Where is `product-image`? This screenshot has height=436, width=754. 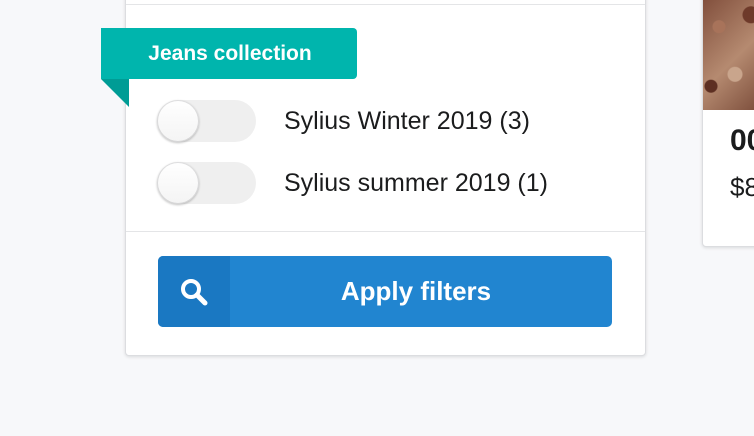
product-image is located at coordinates (728, 55).